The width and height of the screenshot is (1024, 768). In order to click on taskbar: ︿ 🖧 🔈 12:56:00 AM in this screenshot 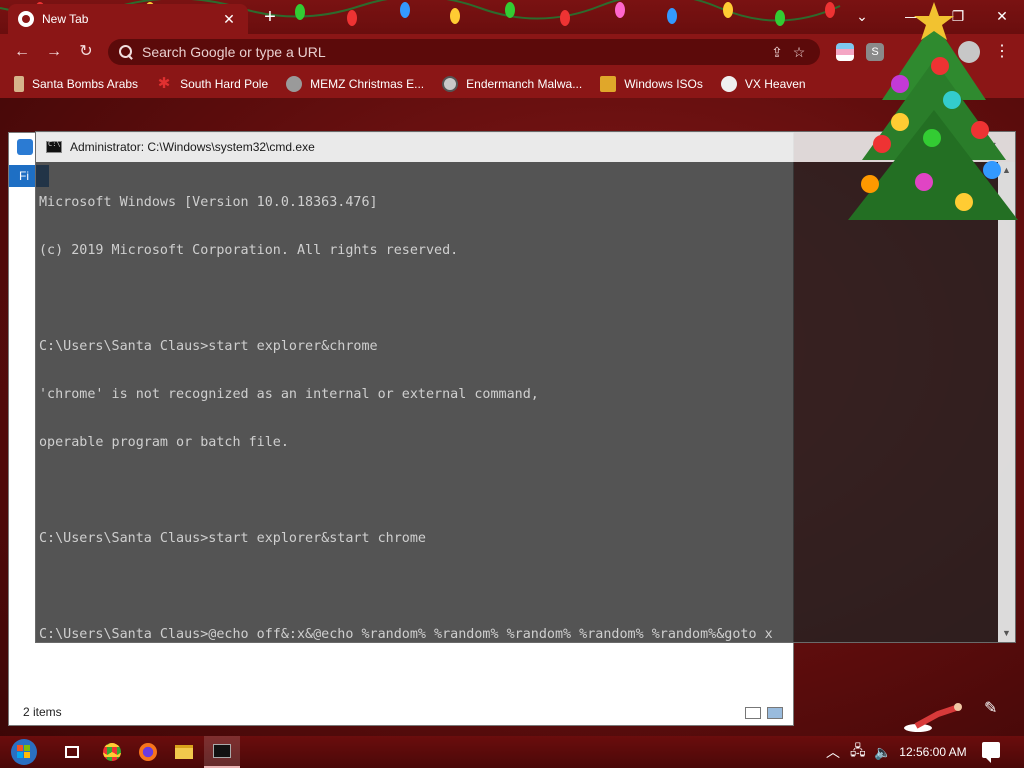, I will do `click(512, 752)`.